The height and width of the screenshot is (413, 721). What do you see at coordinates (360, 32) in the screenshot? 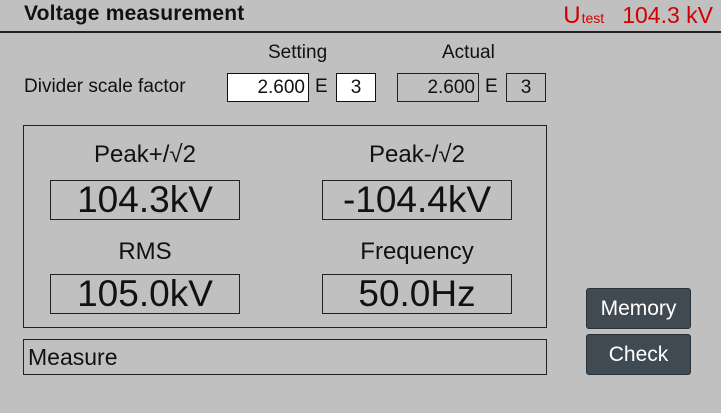
I see `header-divider` at bounding box center [360, 32].